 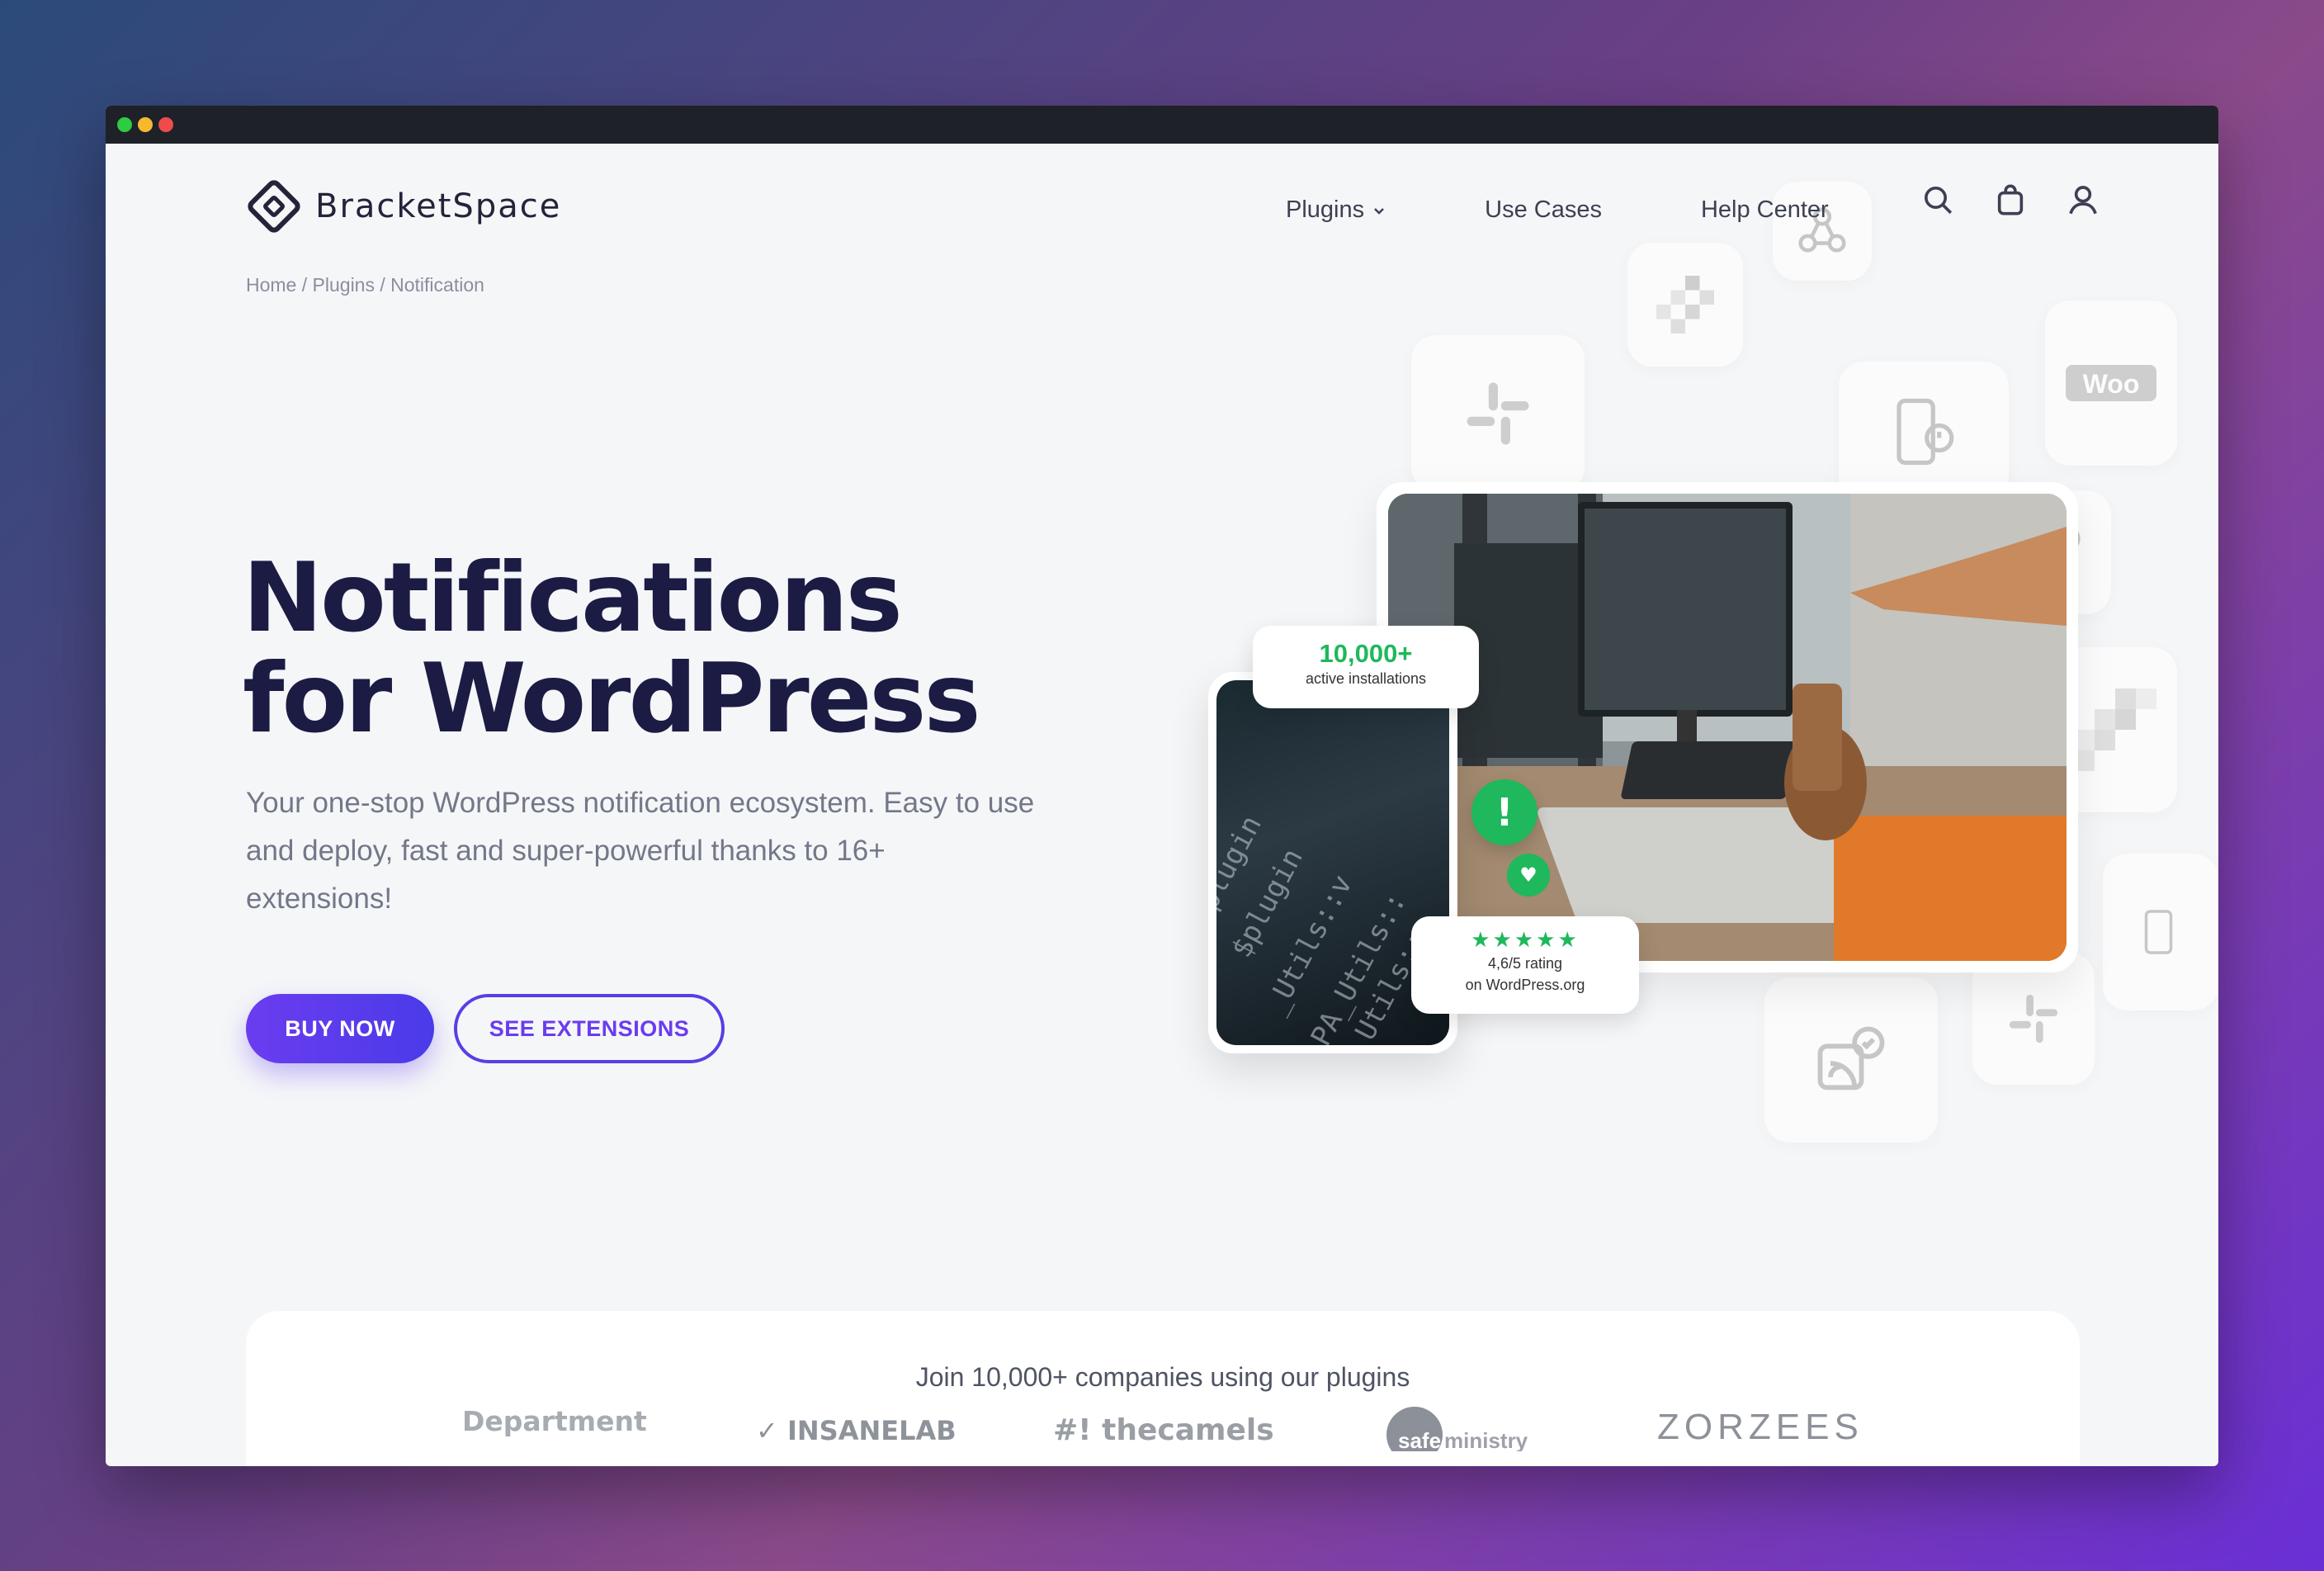 What do you see at coordinates (1760, 1427) in the screenshot?
I see `client-logo-zorzees: ZORZEES` at bounding box center [1760, 1427].